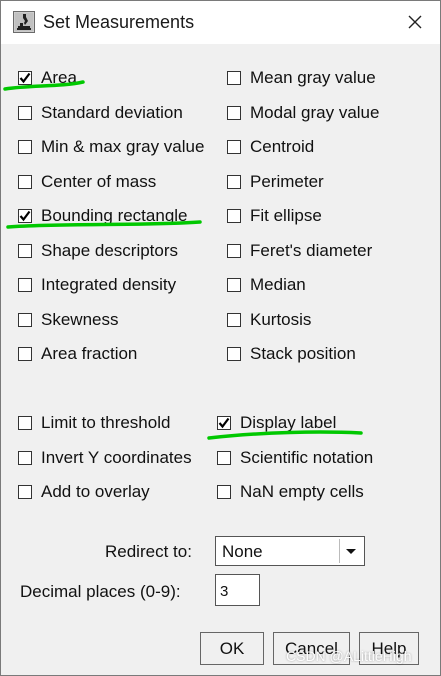  I want to click on add-to-overlay-checkbox: Add to overlay, so click(84, 492).